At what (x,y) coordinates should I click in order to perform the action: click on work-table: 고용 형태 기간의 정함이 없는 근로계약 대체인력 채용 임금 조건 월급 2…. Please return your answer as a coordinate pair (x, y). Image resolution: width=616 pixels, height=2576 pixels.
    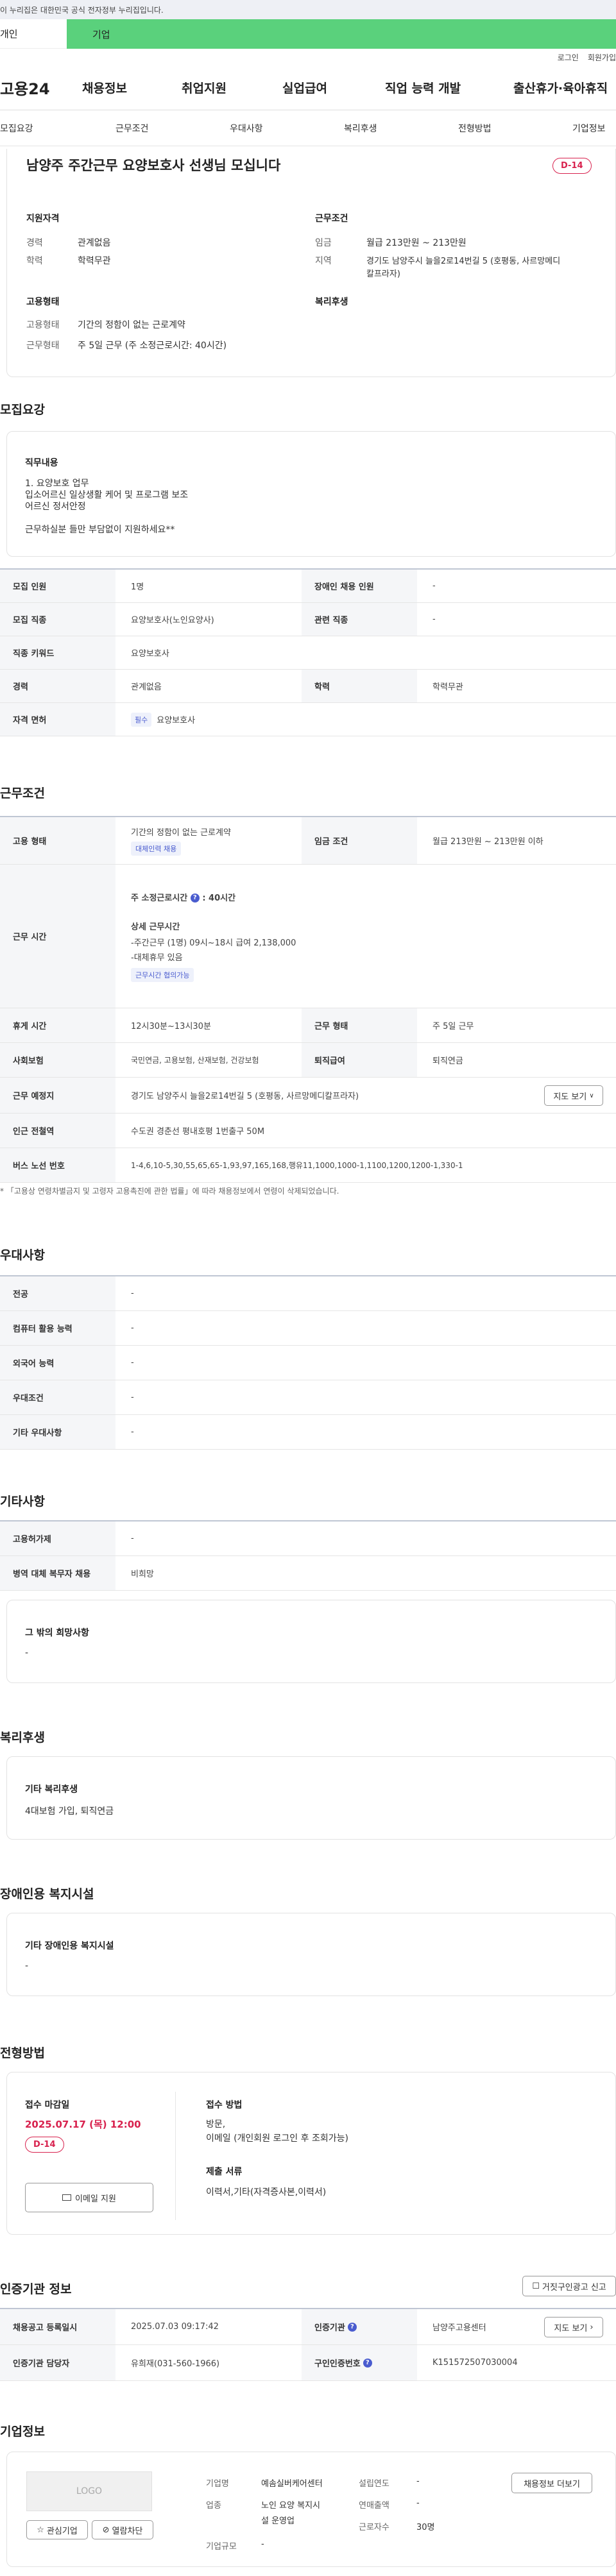
    Looking at the image, I should click on (308, 999).